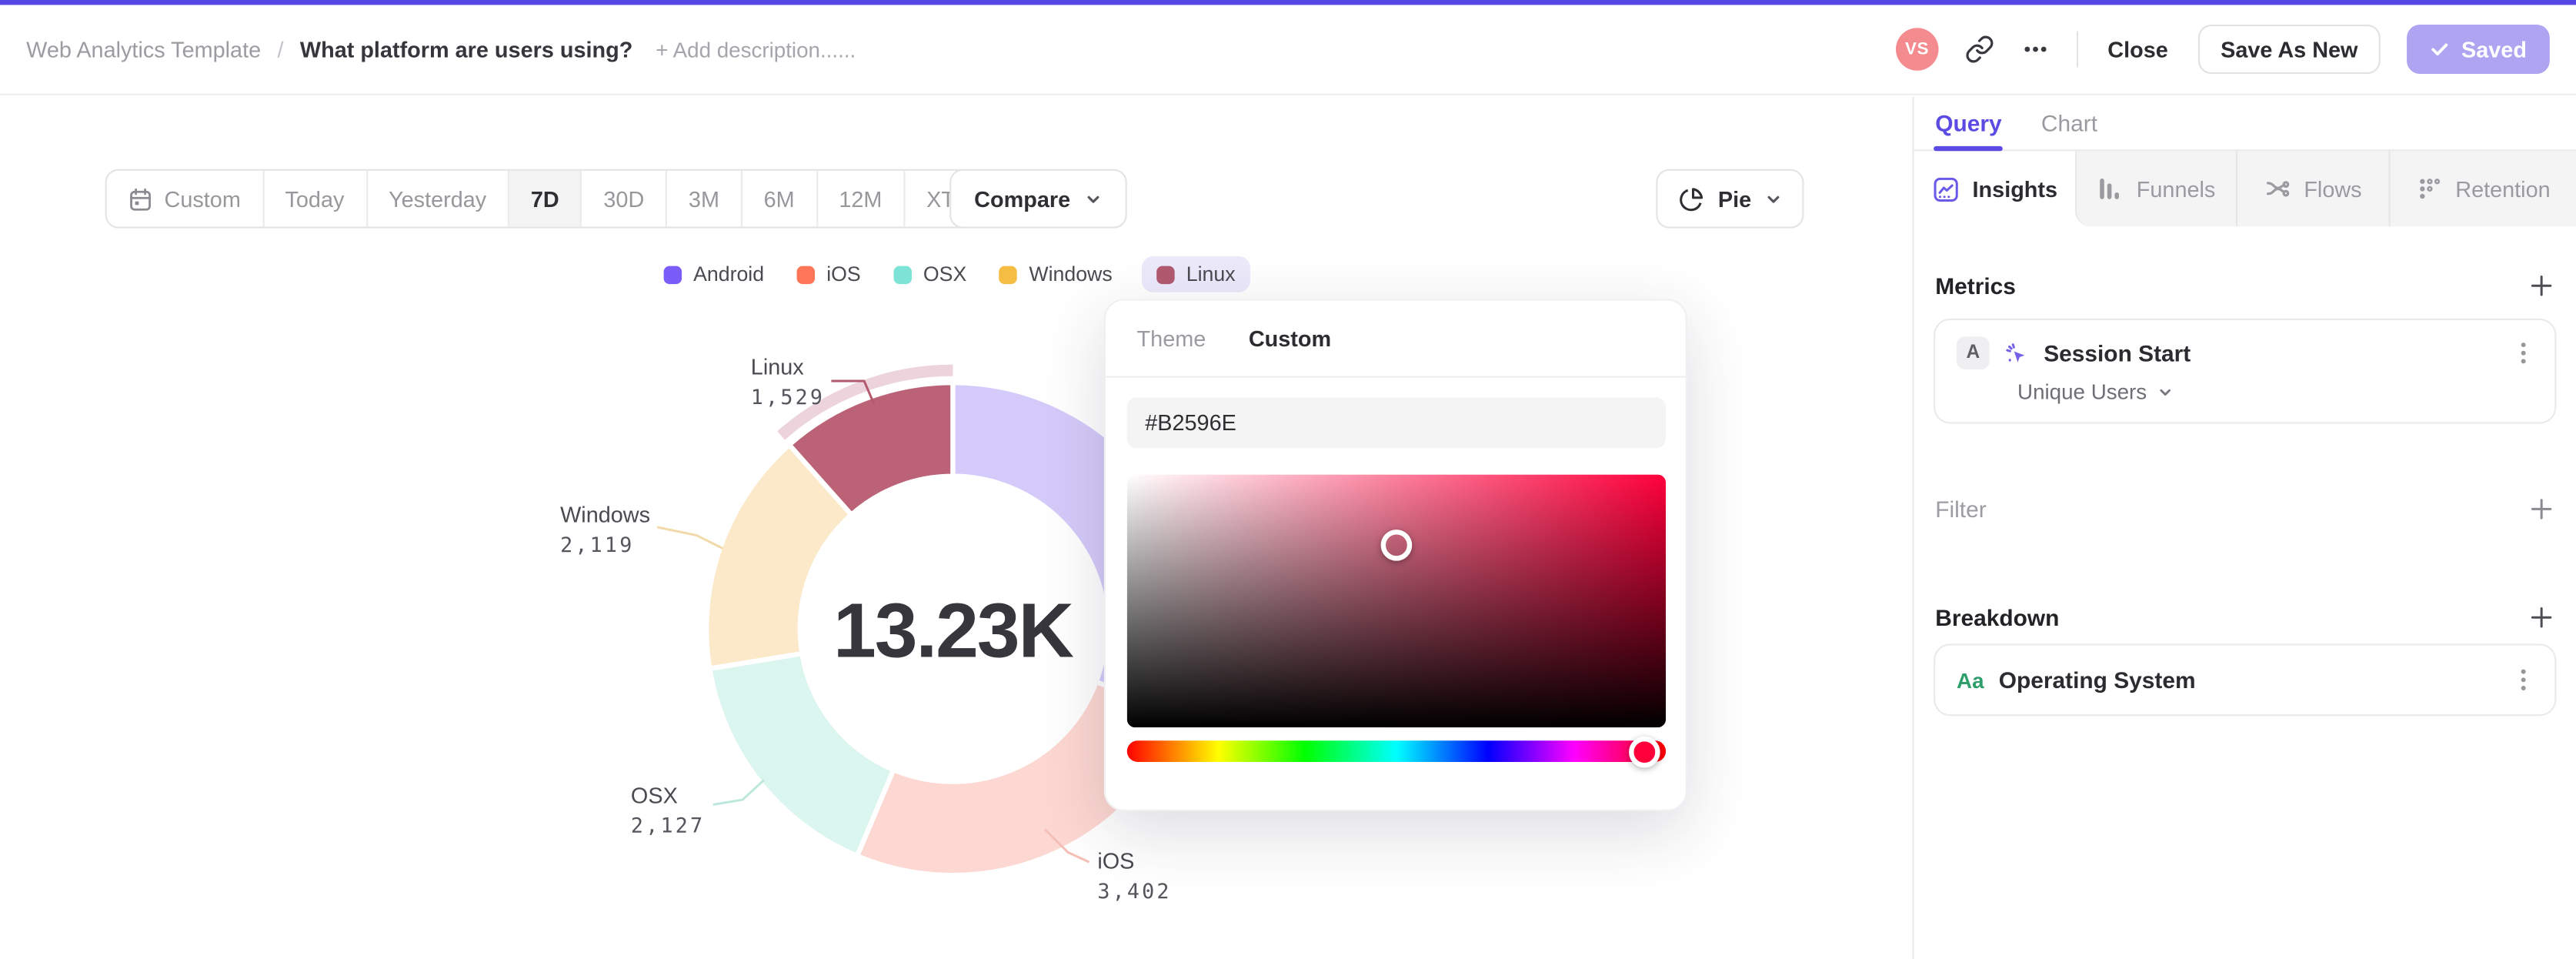 Image resolution: width=2576 pixels, height=959 pixels. I want to click on chart-center-total: 13.23K, so click(953, 629).